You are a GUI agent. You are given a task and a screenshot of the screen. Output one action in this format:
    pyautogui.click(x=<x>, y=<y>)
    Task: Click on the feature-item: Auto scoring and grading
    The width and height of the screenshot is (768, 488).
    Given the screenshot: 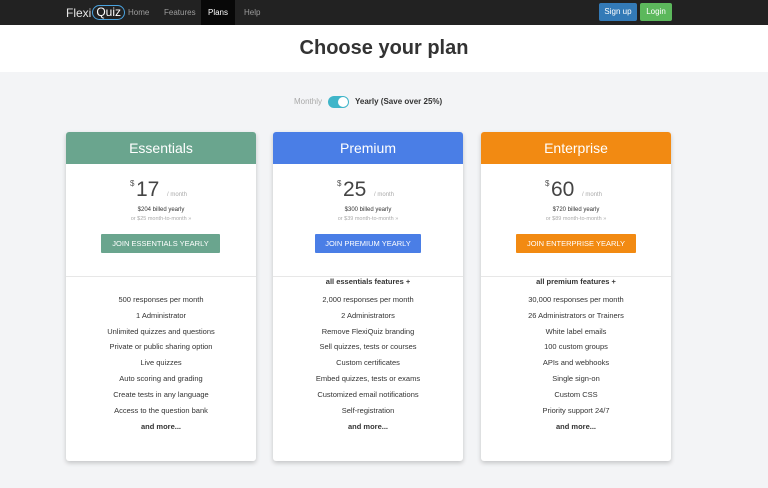 What is the action you would take?
    pyautogui.click(x=161, y=378)
    